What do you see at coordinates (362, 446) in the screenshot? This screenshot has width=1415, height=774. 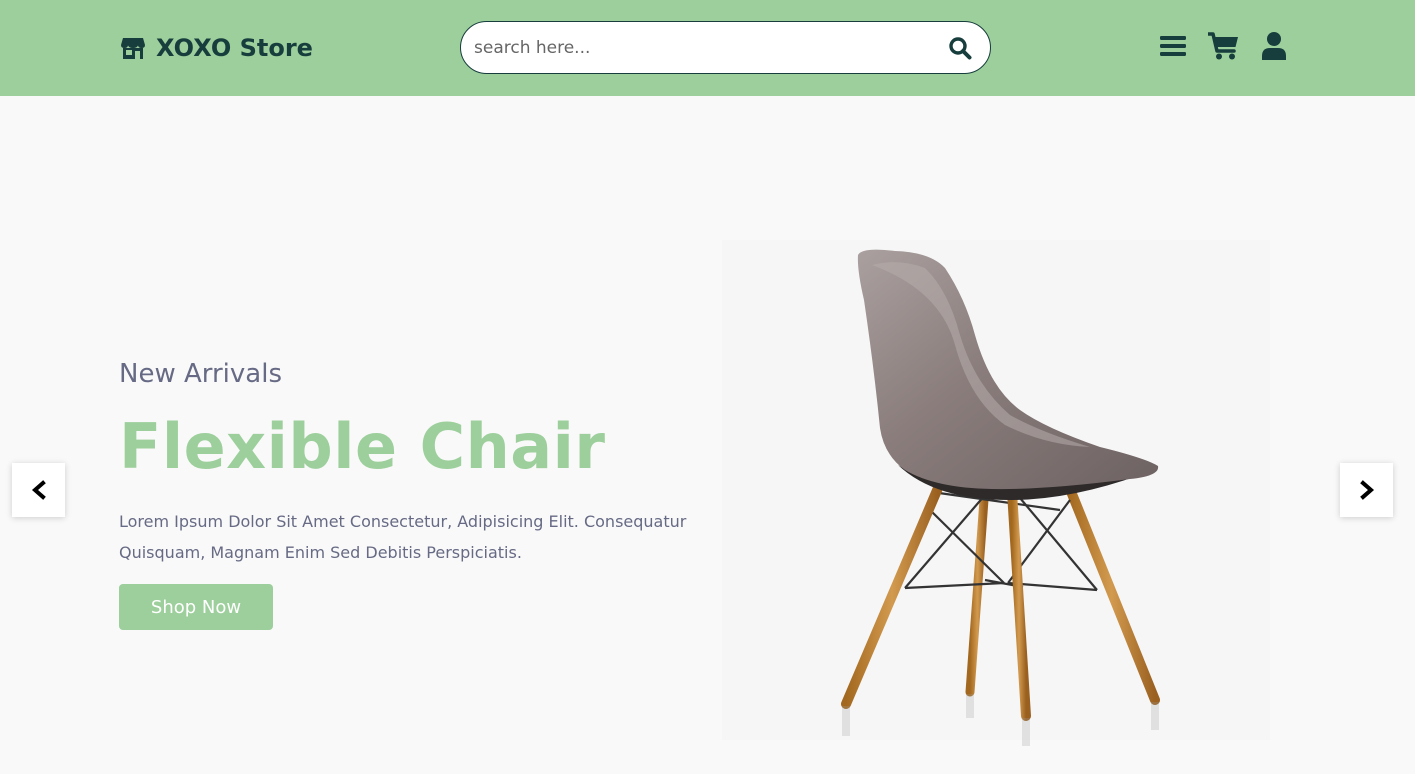 I see `hero-title: Flexible Chair` at bounding box center [362, 446].